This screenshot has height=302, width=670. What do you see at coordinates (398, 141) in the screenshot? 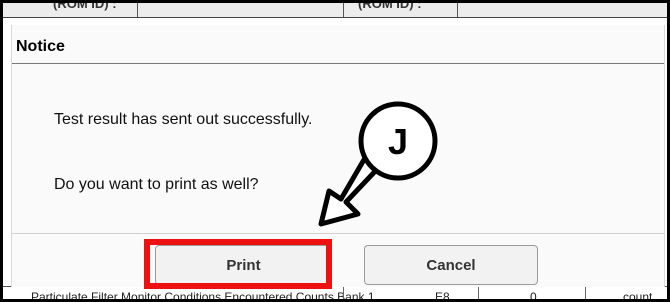
I see `callout-letter: J` at bounding box center [398, 141].